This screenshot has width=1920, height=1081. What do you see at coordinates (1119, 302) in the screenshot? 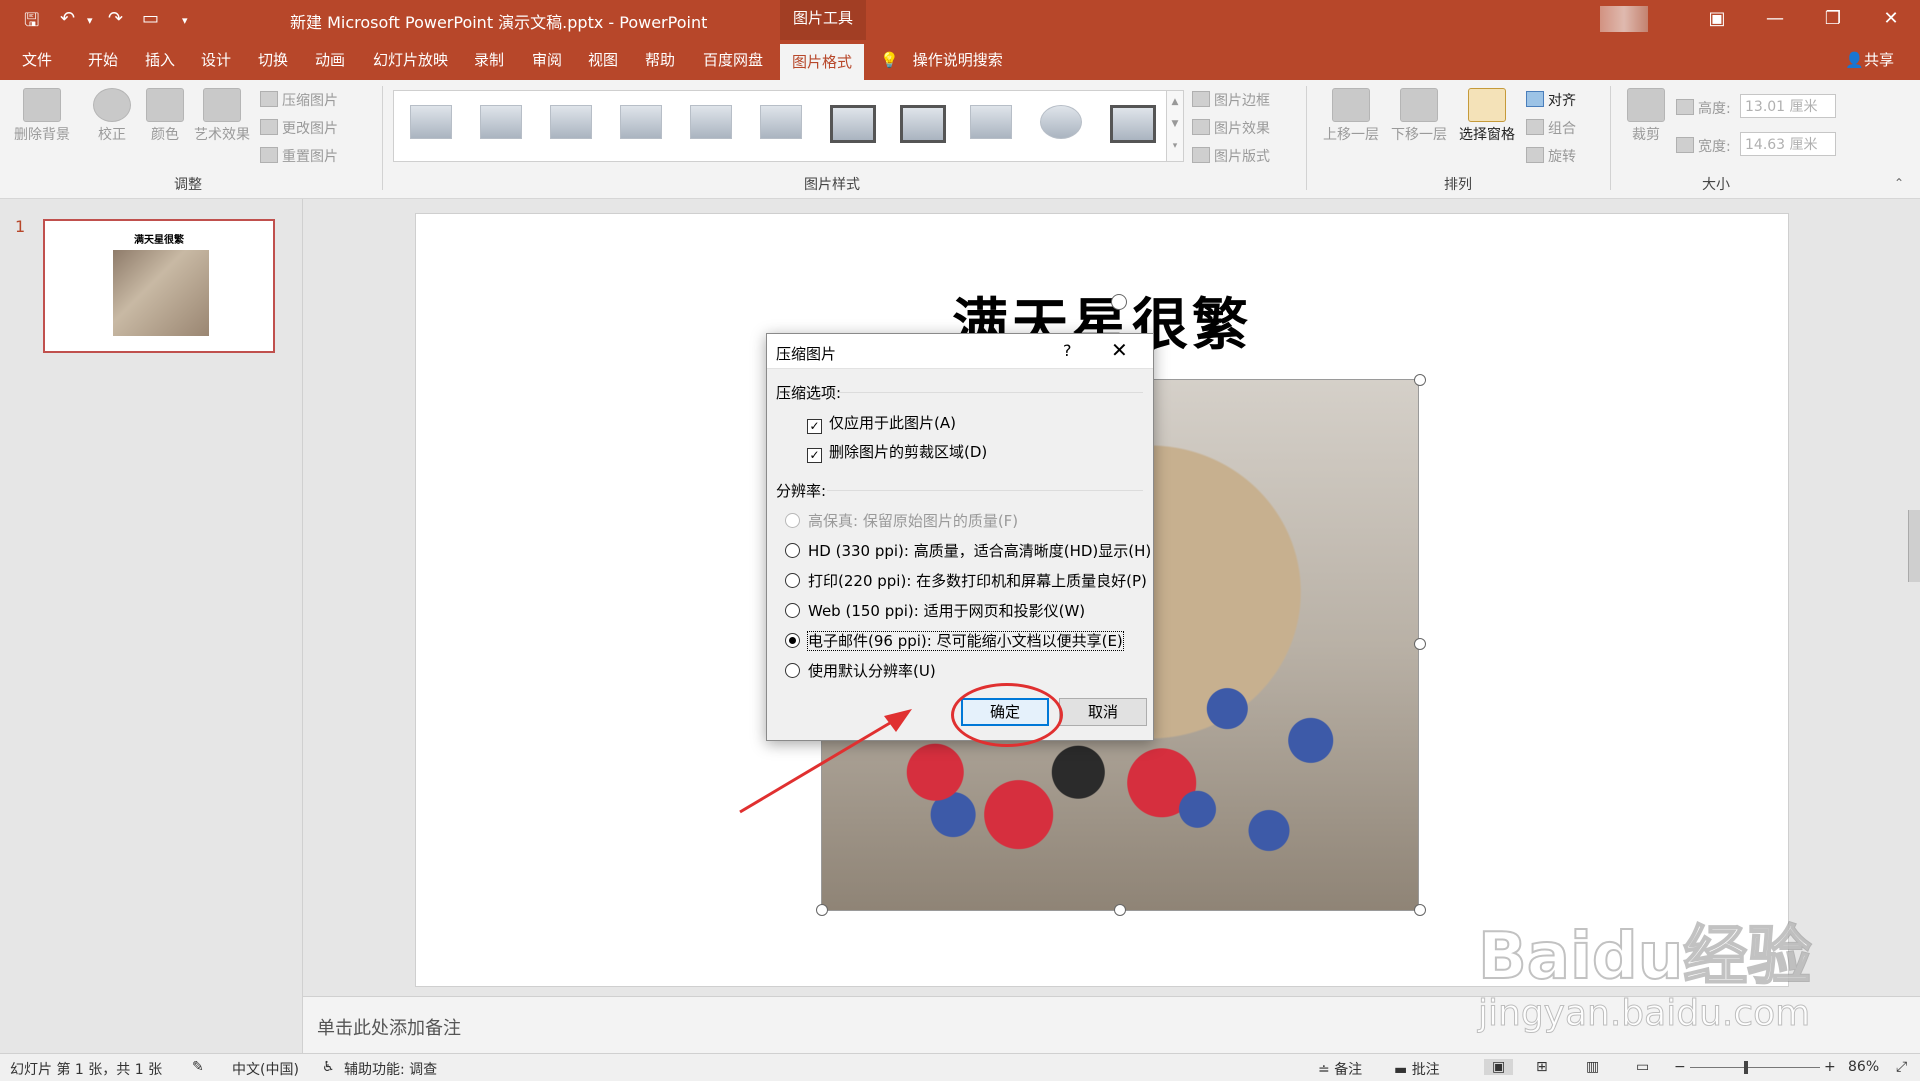
I see `rotation-handle` at bounding box center [1119, 302].